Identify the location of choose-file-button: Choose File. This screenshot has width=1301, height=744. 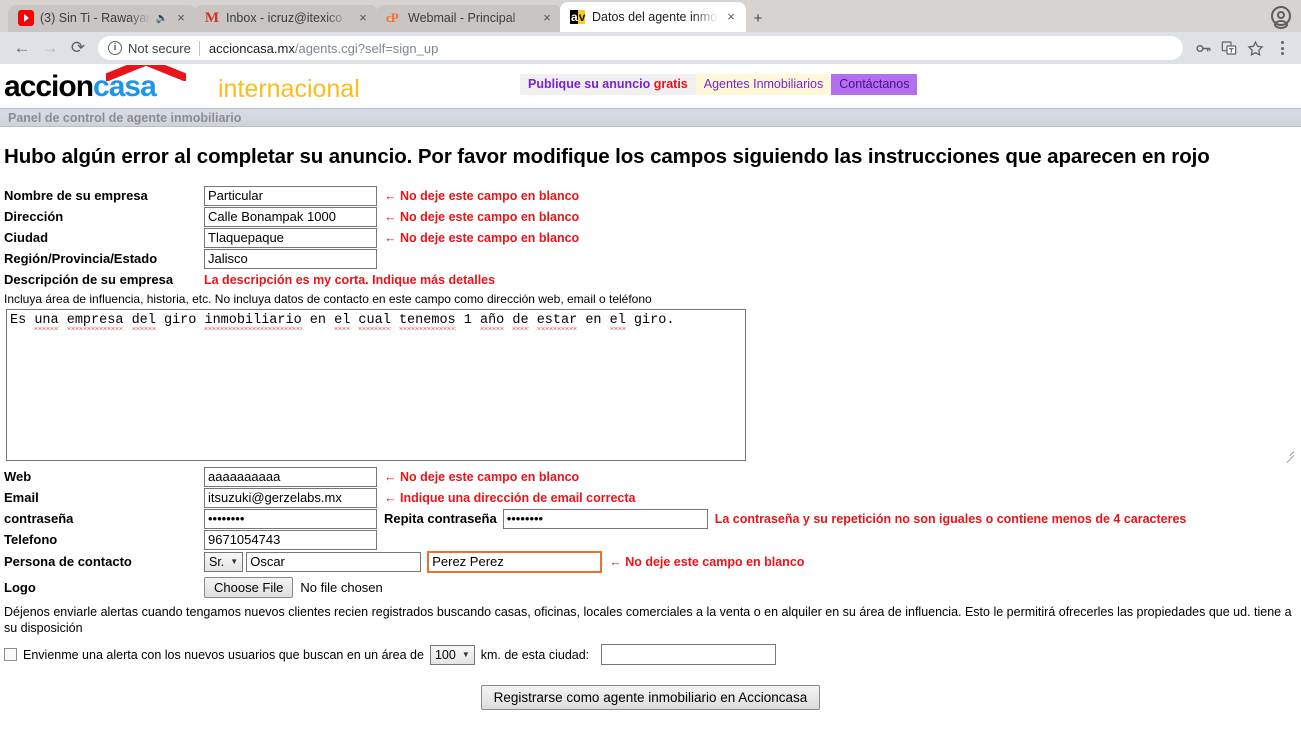
(249, 587).